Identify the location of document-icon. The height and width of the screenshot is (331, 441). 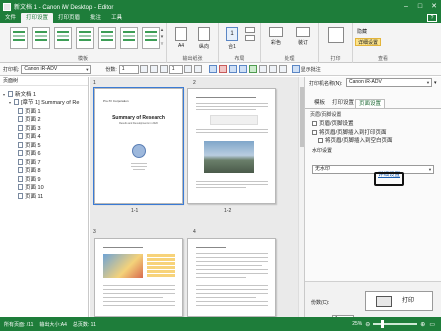
(10, 94).